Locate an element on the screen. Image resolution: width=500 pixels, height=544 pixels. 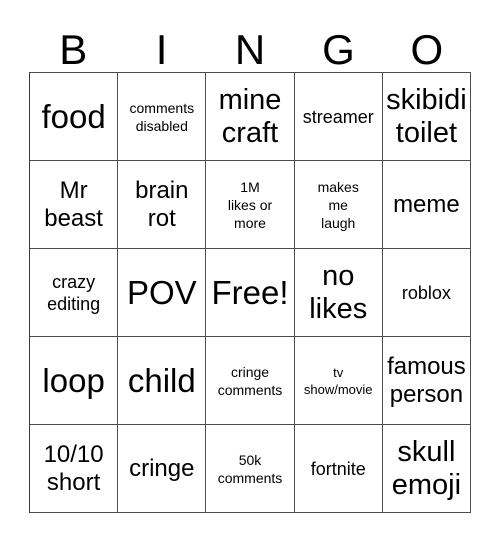
bingo-cell: no likes is located at coordinates (339, 292).